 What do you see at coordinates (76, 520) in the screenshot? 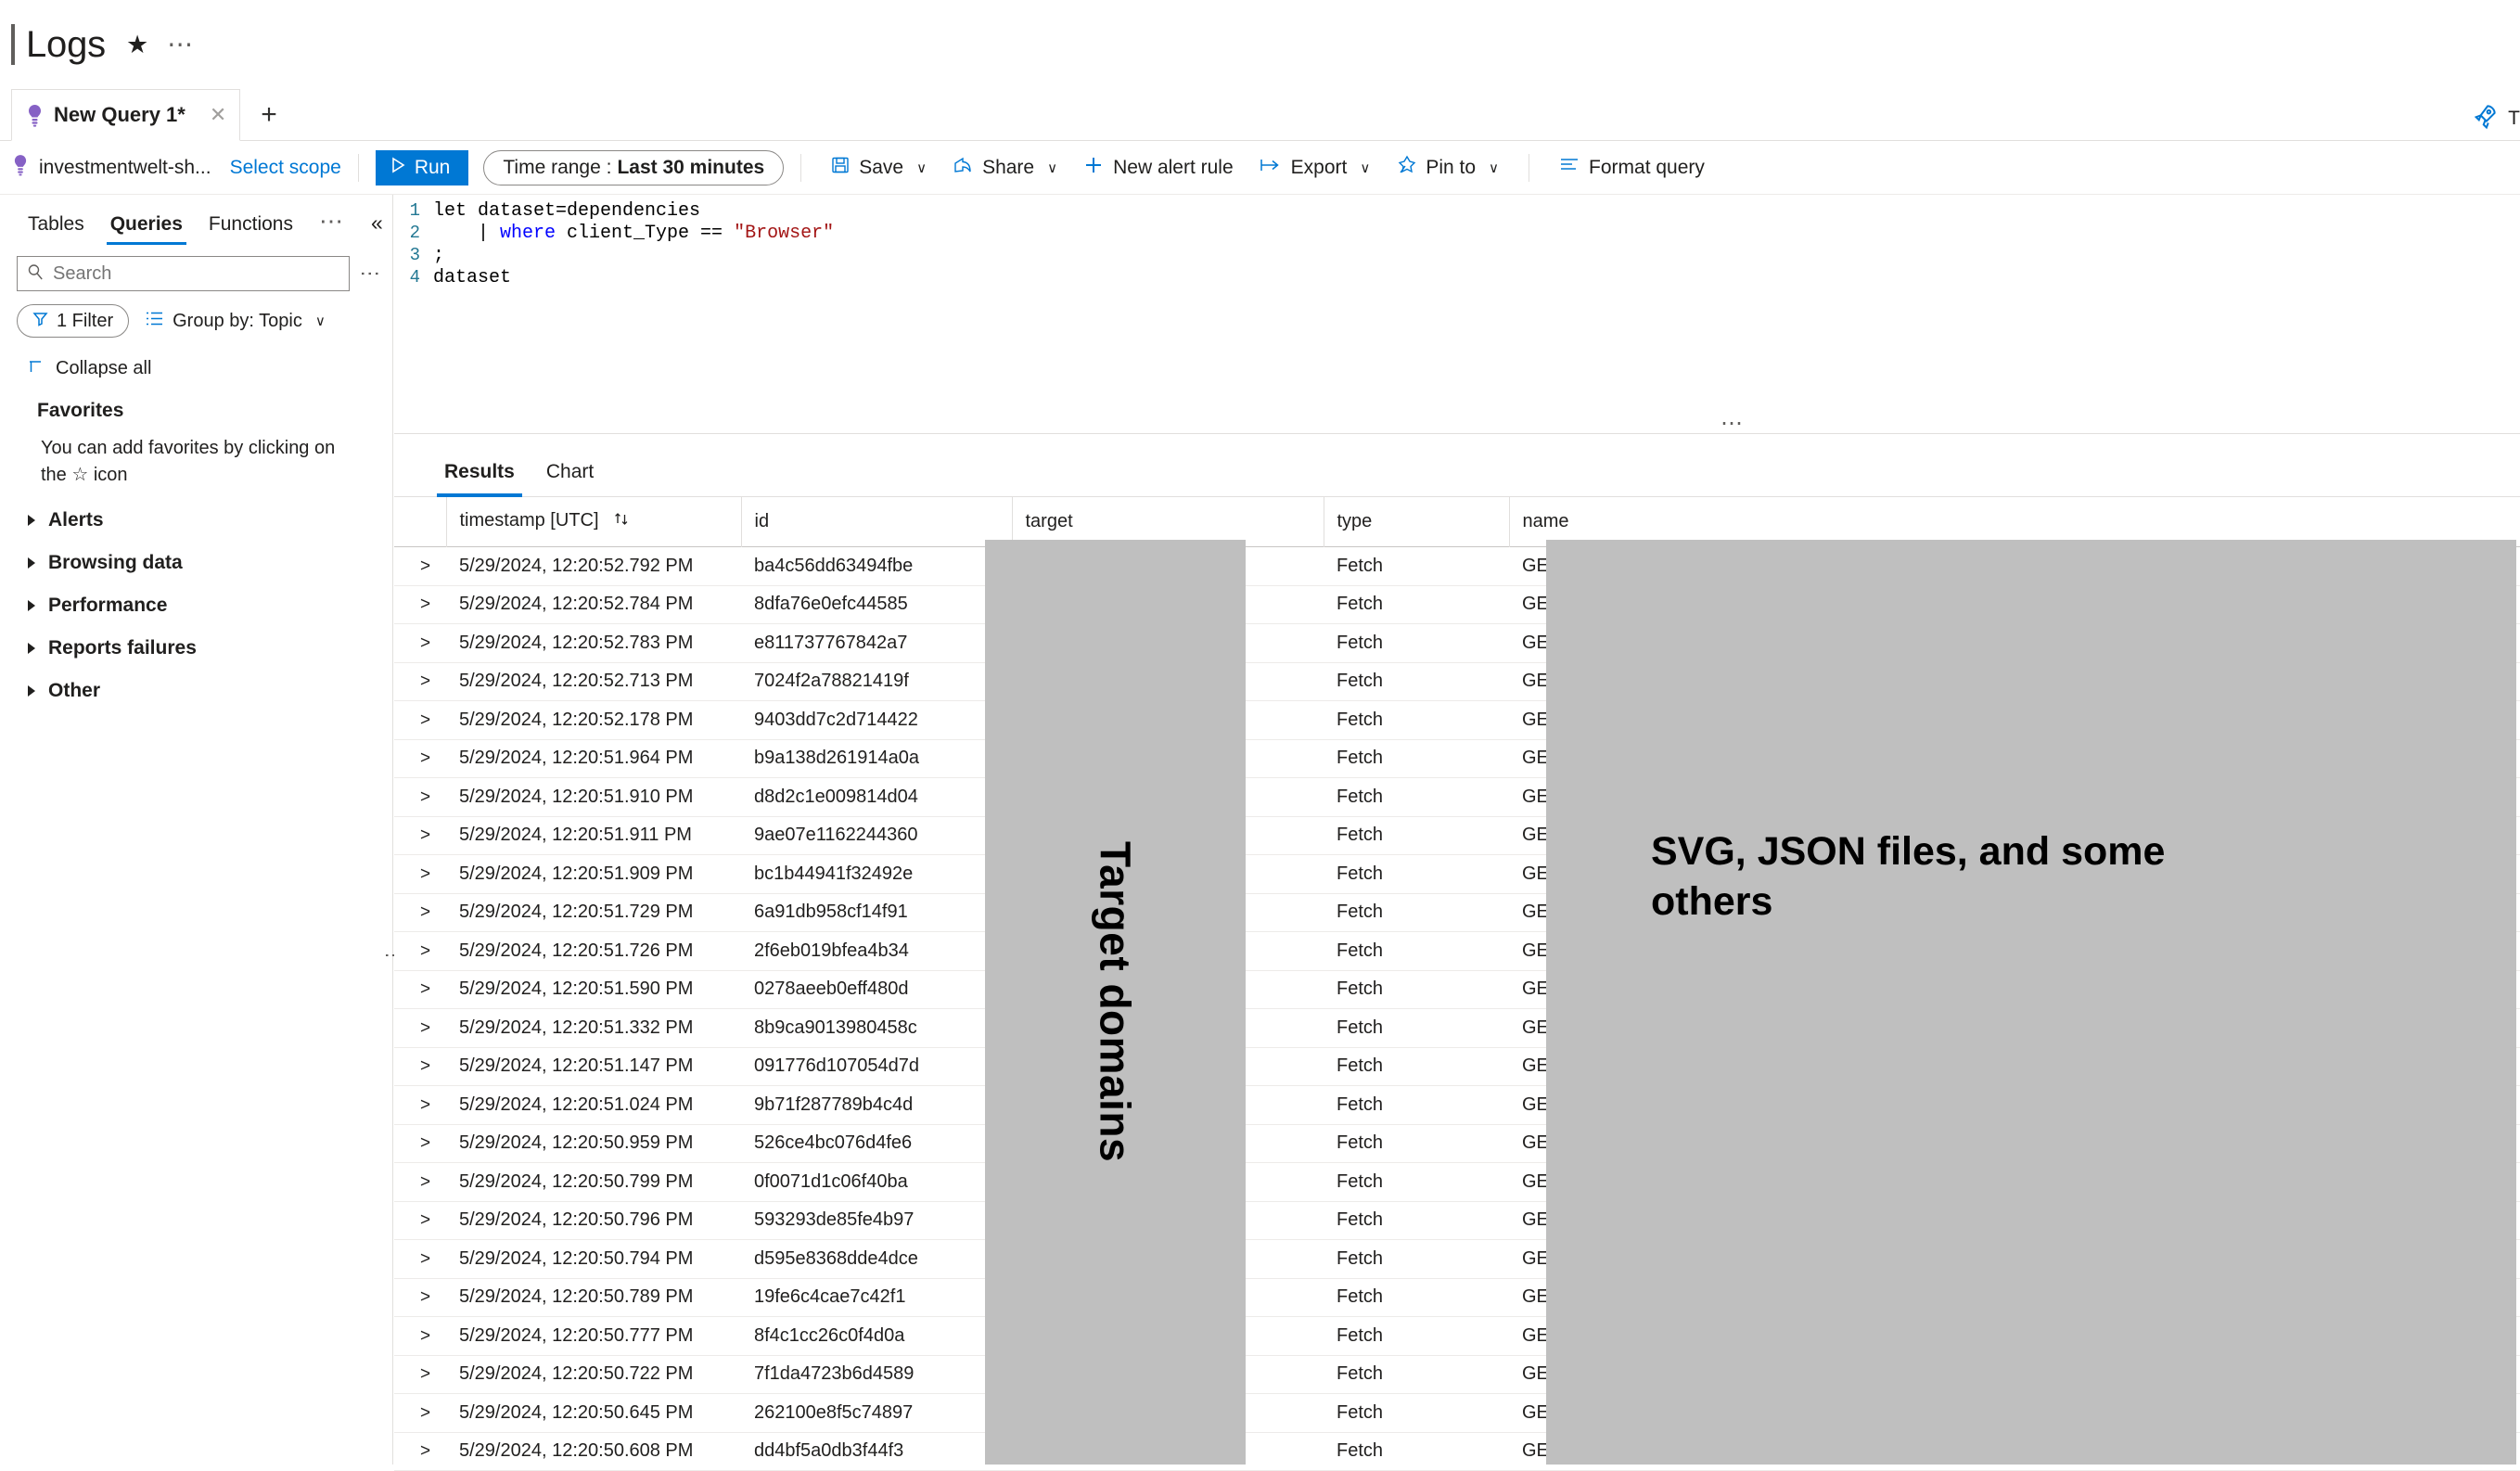
I see `tree-item-label: Alerts` at bounding box center [76, 520].